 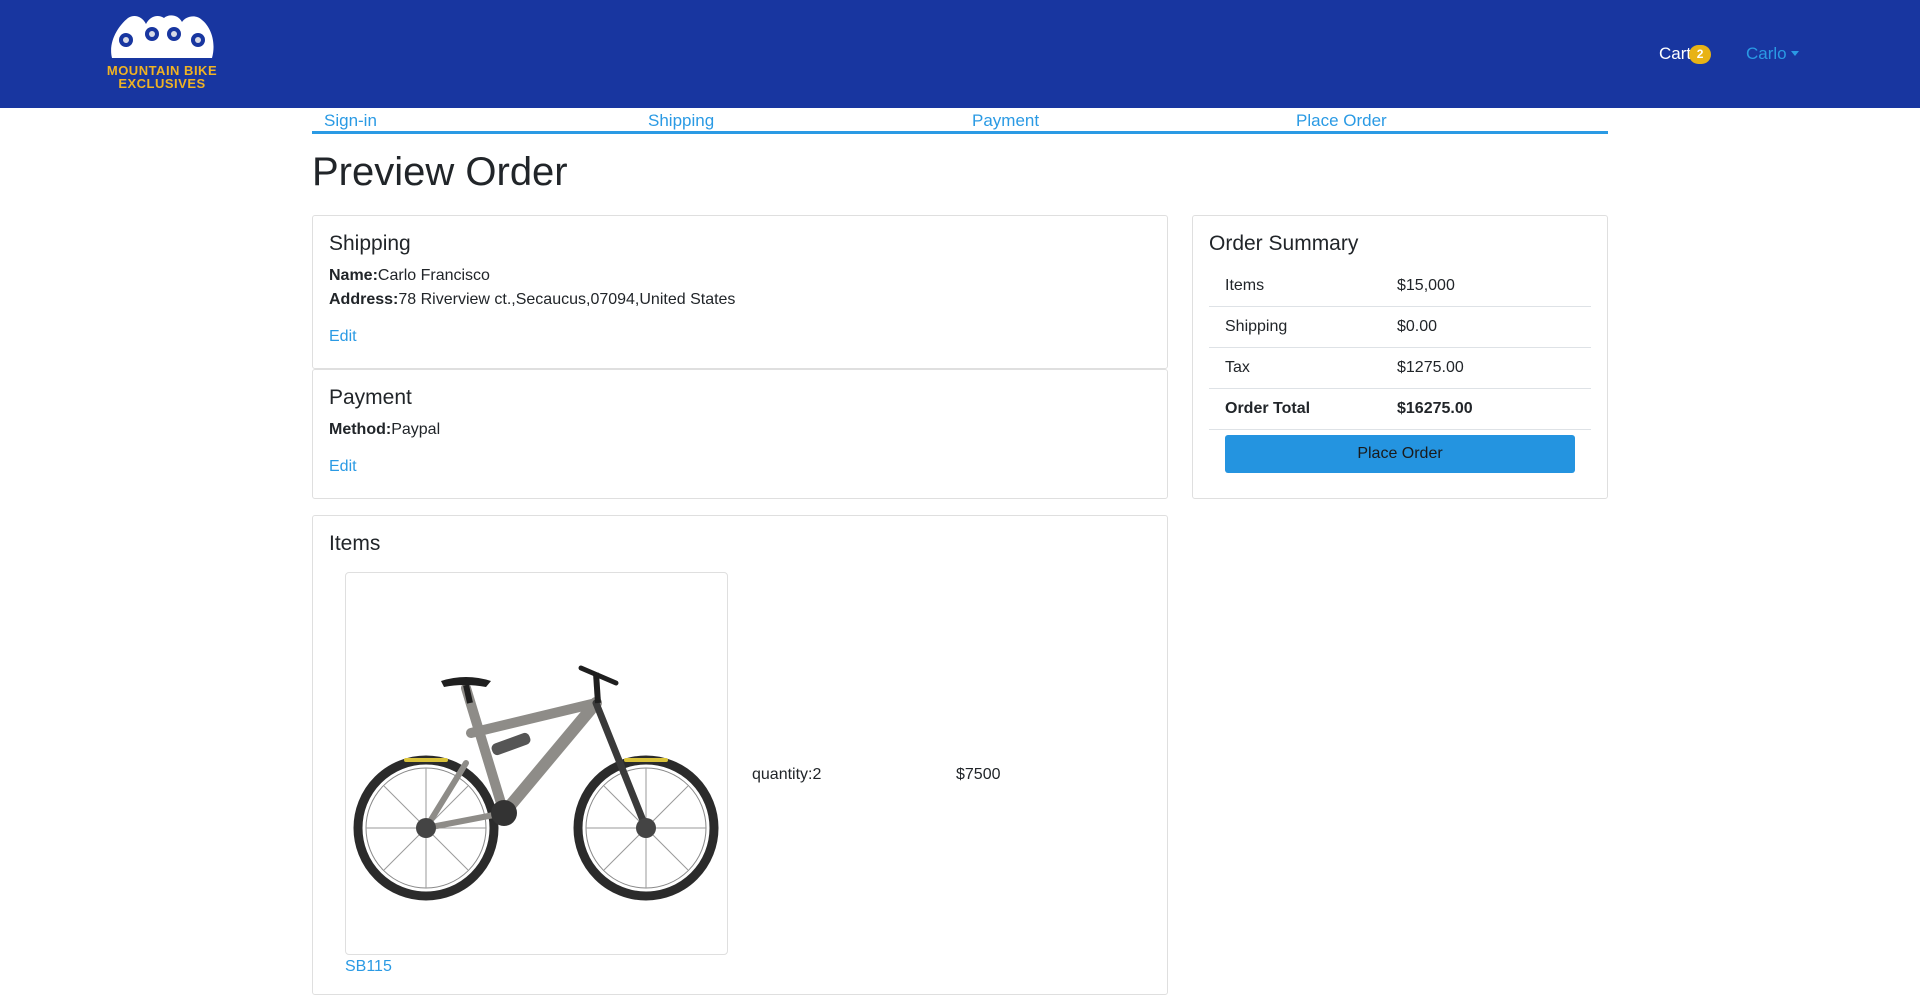 What do you see at coordinates (1284, 243) in the screenshot?
I see `order-summary-title: Order Summary` at bounding box center [1284, 243].